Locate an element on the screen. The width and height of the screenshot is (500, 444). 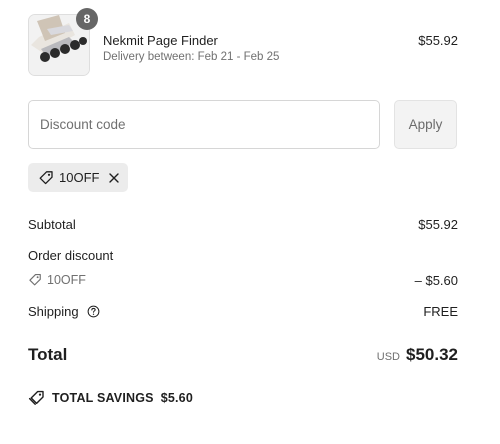
currency-code: USD is located at coordinates (388, 357).